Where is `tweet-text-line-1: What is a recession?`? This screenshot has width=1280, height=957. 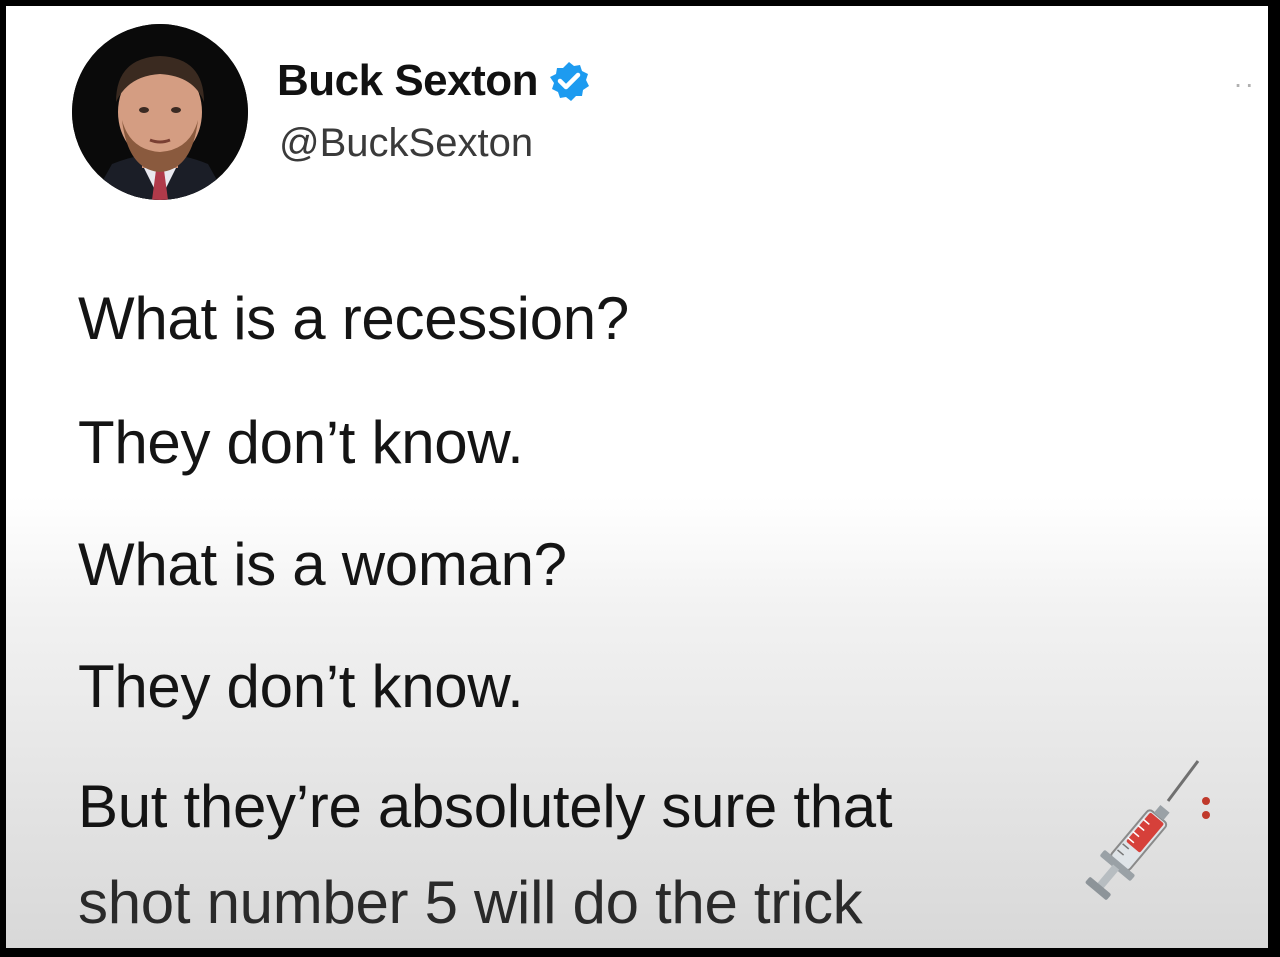
tweet-text-line-1: What is a recession? is located at coordinates (353, 318).